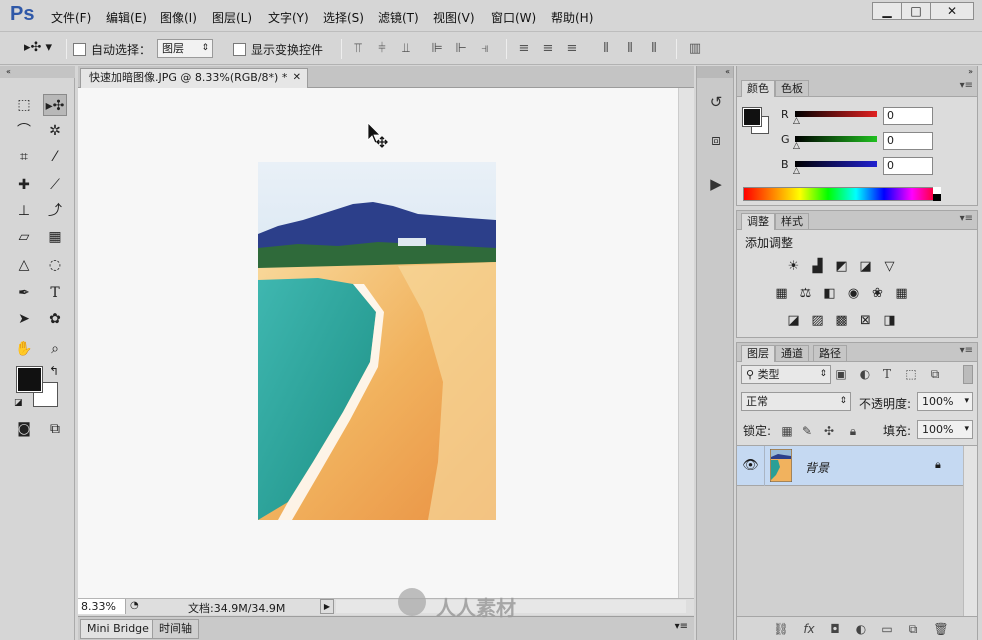  What do you see at coordinates (686, 343) in the screenshot?
I see `vertical-scrollbar` at bounding box center [686, 343].